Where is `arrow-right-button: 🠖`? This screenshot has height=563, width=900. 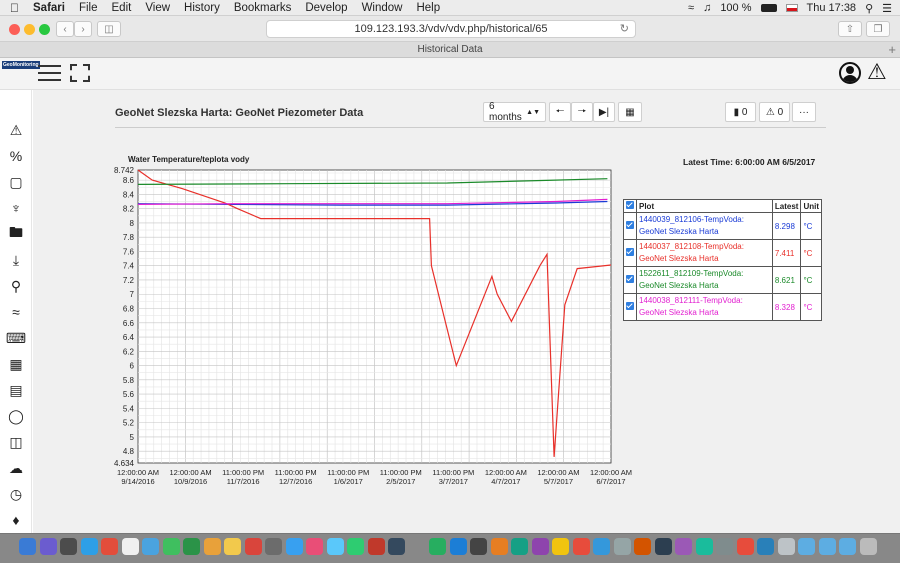
arrow-right-button: 🠖 is located at coordinates (582, 112).